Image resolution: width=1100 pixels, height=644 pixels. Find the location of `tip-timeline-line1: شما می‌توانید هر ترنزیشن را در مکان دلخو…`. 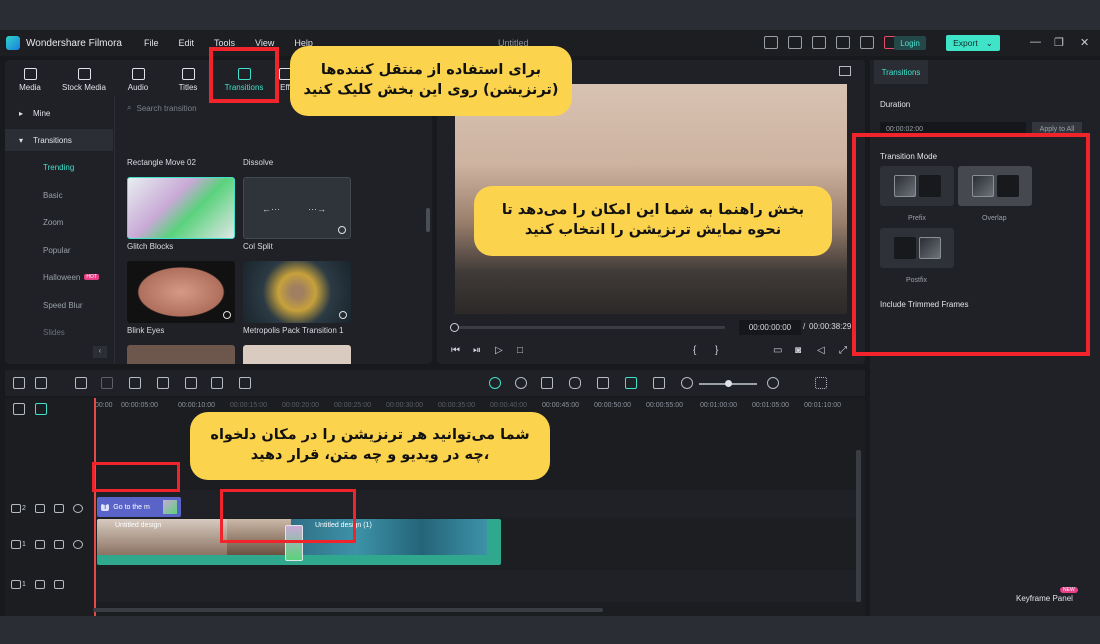

tip-timeline-line1: شما می‌توانید هر ترنزیشن را در مکان دلخو… is located at coordinates (370, 435).